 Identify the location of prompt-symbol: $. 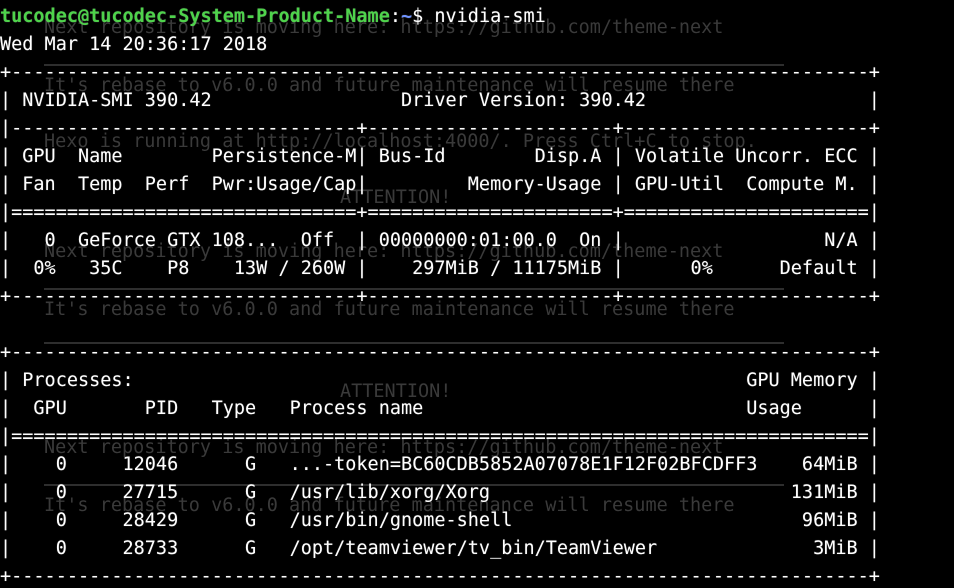
(423, 16).